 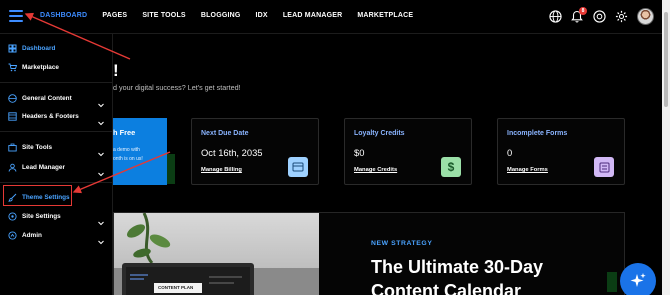 I want to click on welcome-heading: !, so click(x=116, y=70).